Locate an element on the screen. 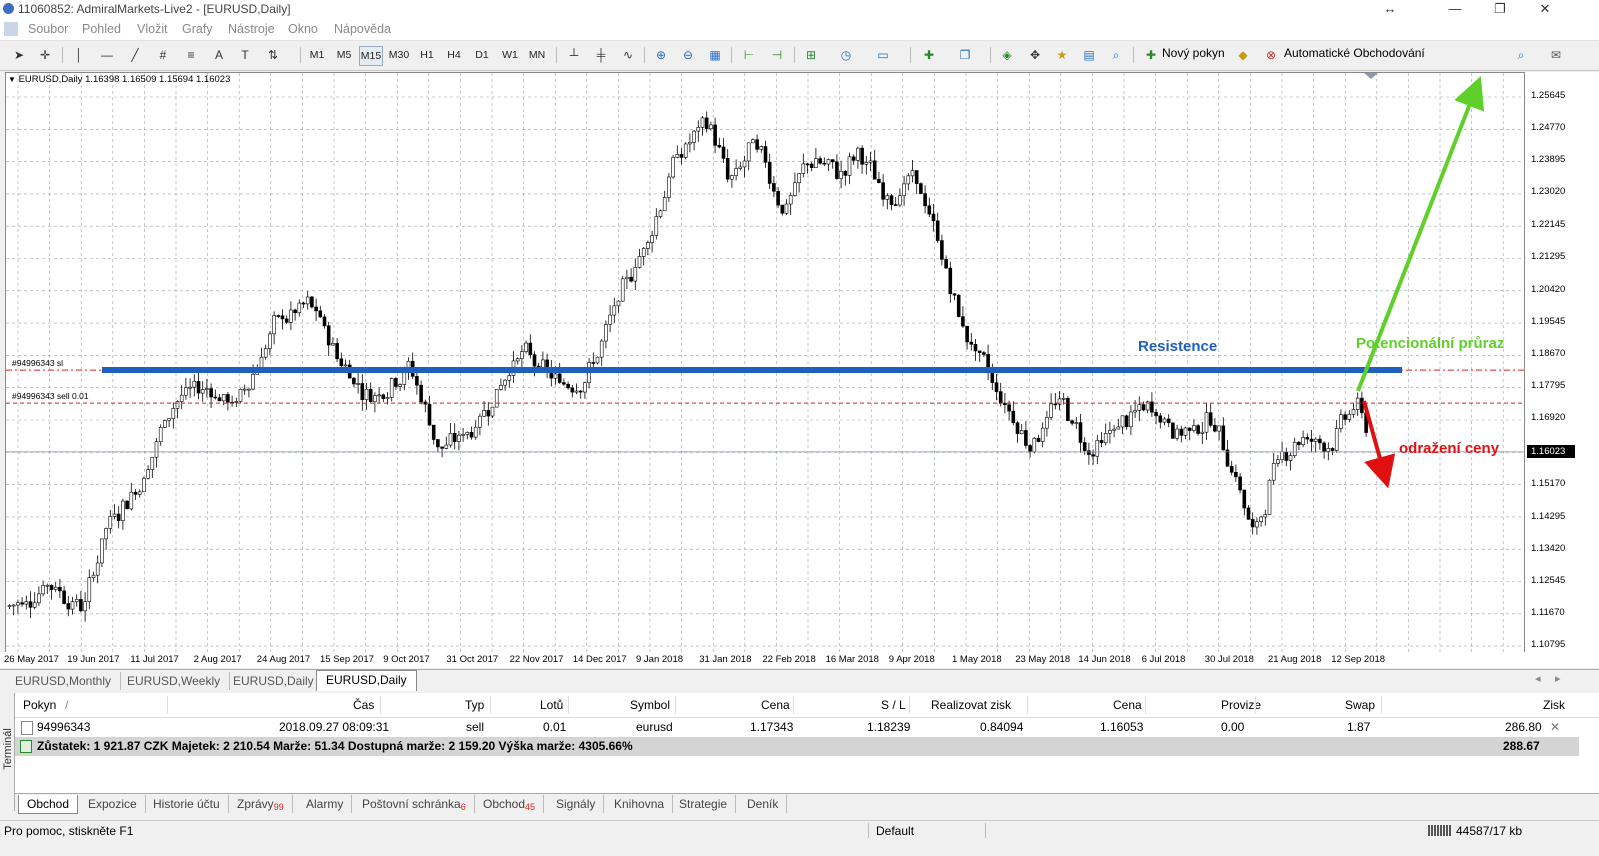 The width and height of the screenshot is (1599, 856). timeframe-w1: W1 is located at coordinates (510, 55).